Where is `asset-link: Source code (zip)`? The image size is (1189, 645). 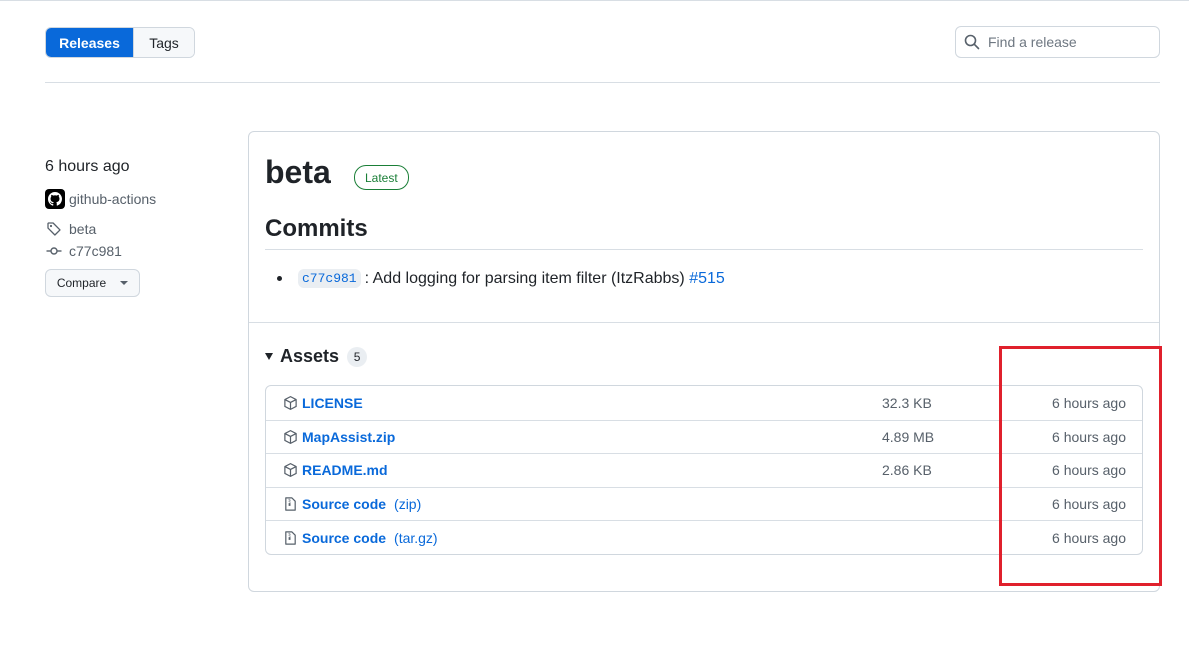
asset-link: Source code (zip) is located at coordinates (361, 504).